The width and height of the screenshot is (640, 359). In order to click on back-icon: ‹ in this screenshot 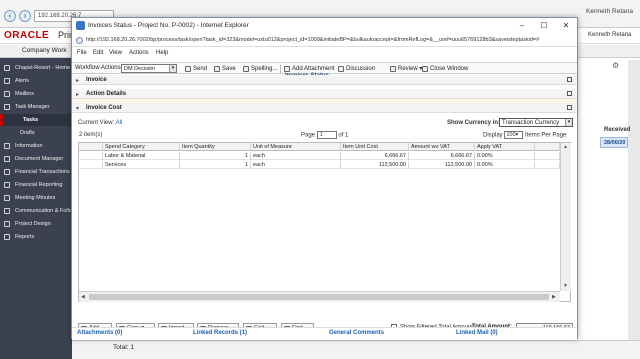, I will do `click(10, 16)`.